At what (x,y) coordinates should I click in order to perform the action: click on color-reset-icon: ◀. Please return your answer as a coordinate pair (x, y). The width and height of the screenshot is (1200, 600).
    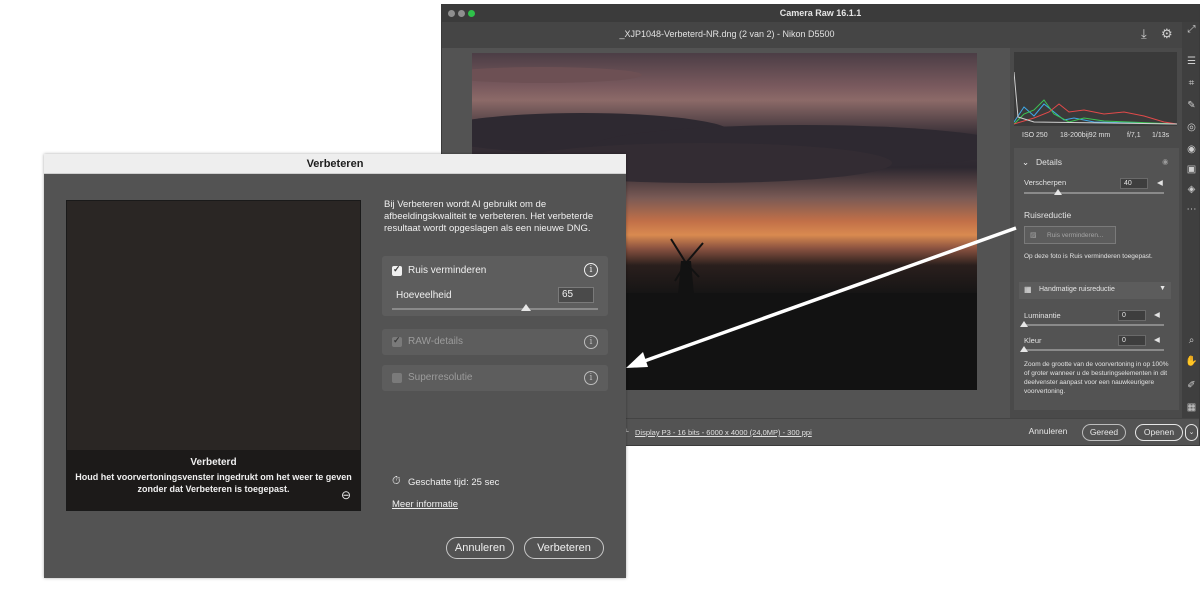
    Looking at the image, I should click on (1157, 339).